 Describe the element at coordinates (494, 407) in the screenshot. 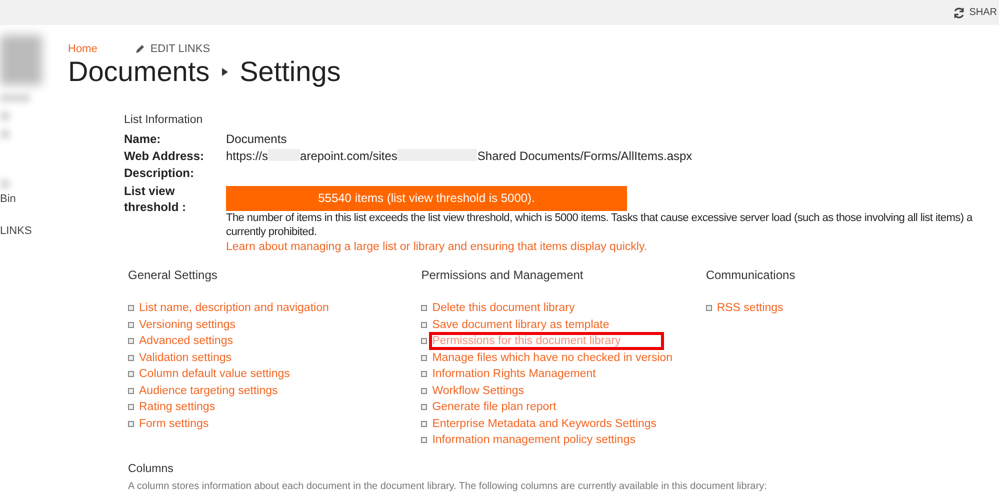

I see `settings-link: Generate file plan report` at that location.